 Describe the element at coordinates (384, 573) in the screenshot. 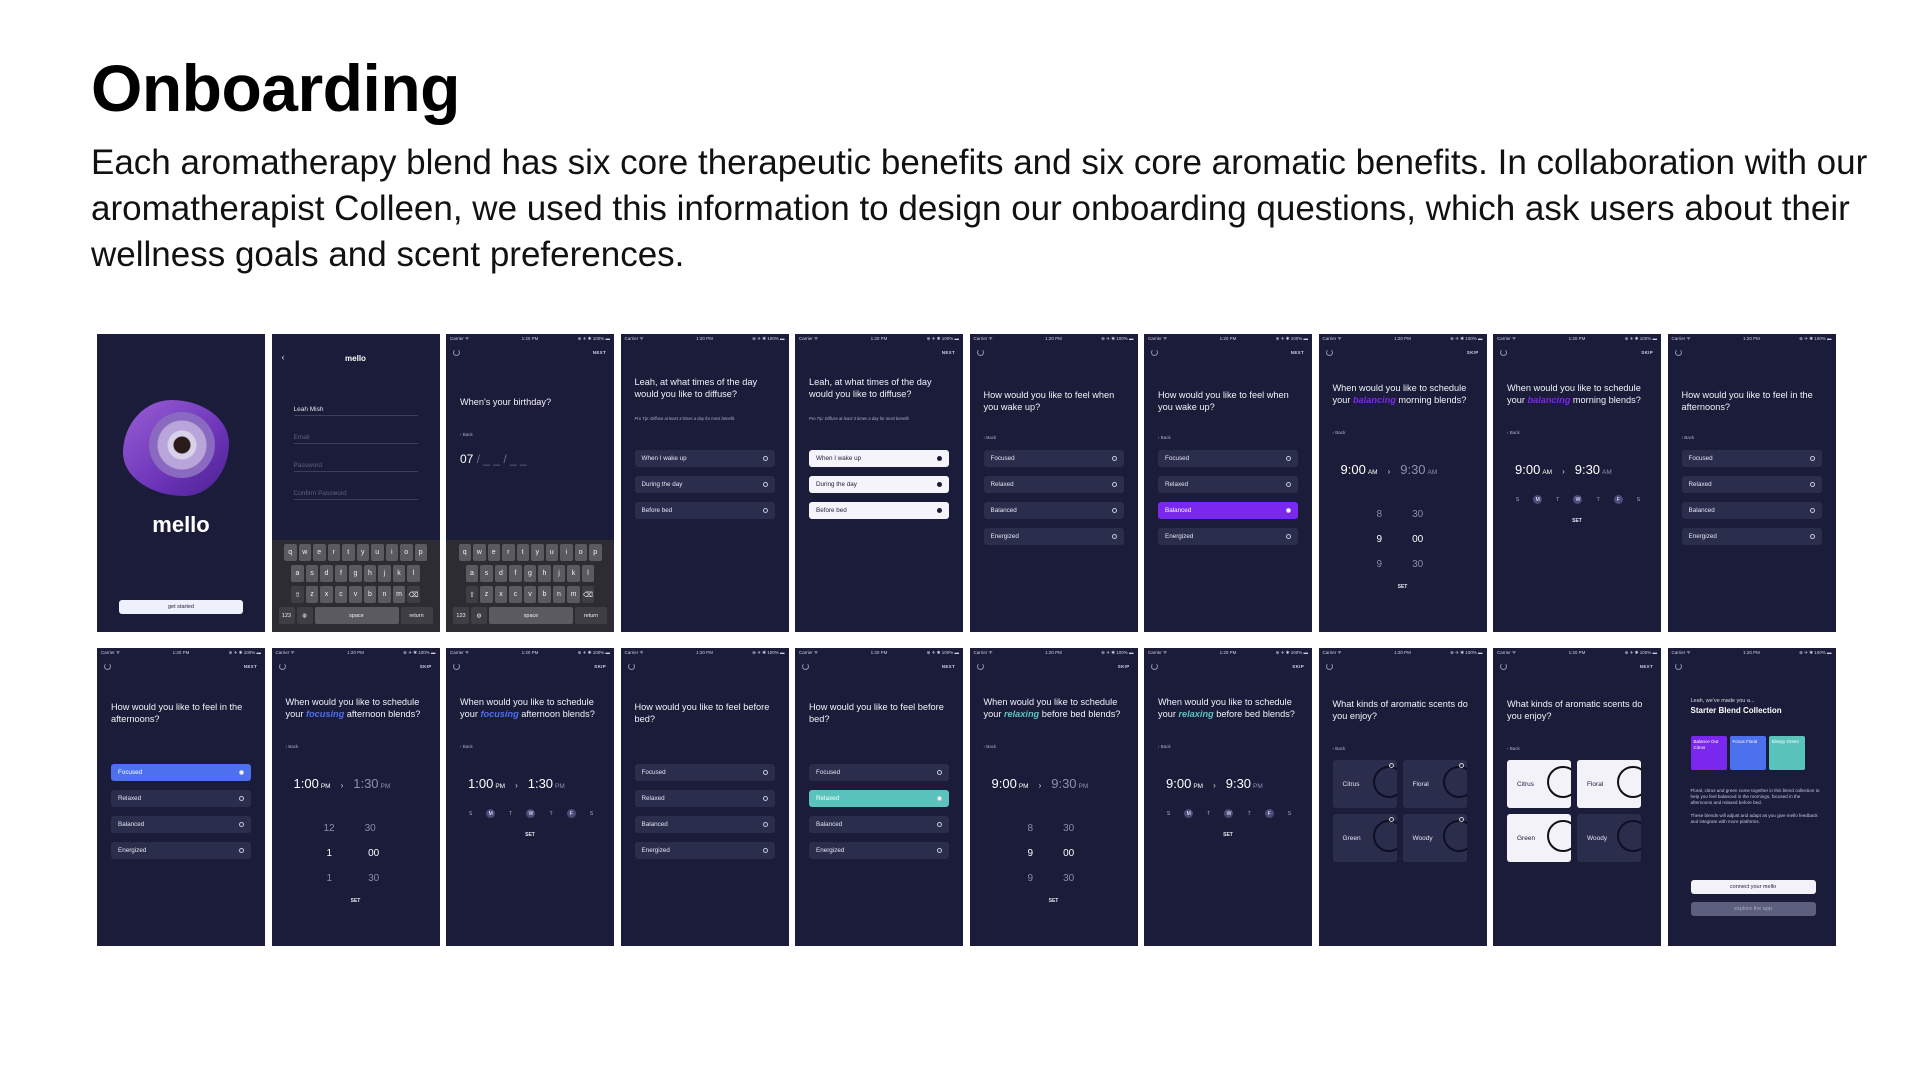

I see `key: j` at that location.